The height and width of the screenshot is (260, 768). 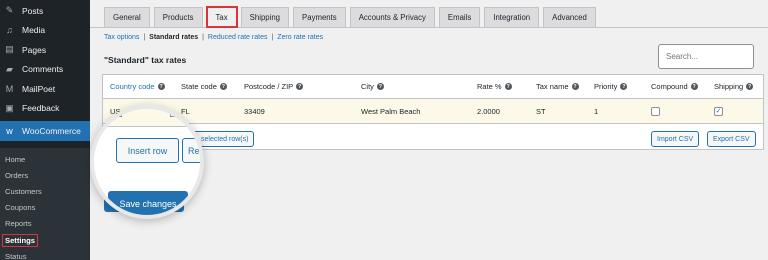 I want to click on cell-priority: 1, so click(x=596, y=111).